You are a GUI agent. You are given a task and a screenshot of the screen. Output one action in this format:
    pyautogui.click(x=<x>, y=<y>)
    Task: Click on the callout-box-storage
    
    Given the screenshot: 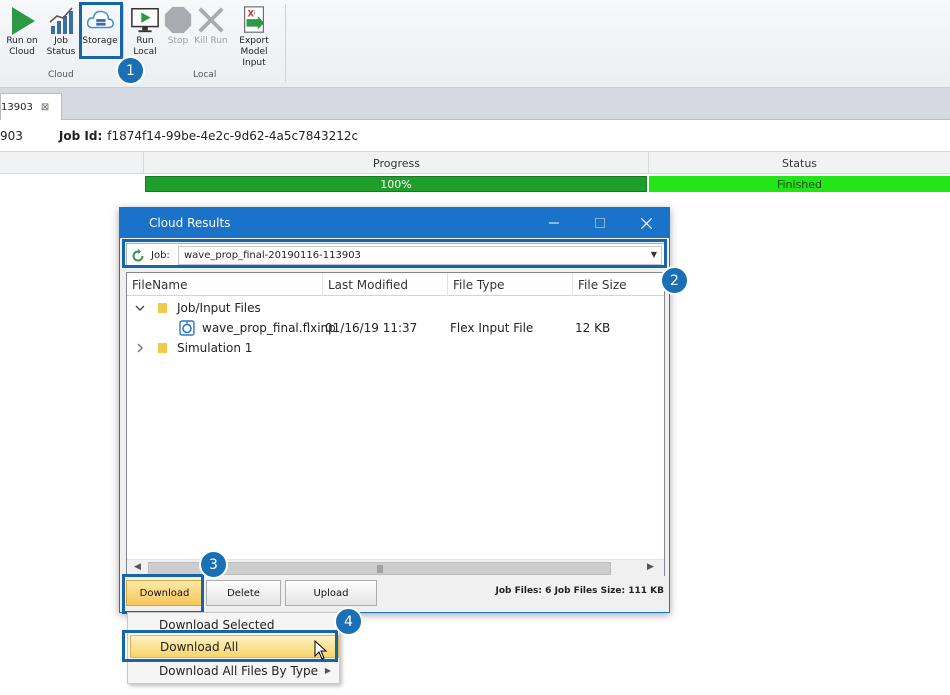 What is the action you would take?
    pyautogui.click(x=101, y=30)
    